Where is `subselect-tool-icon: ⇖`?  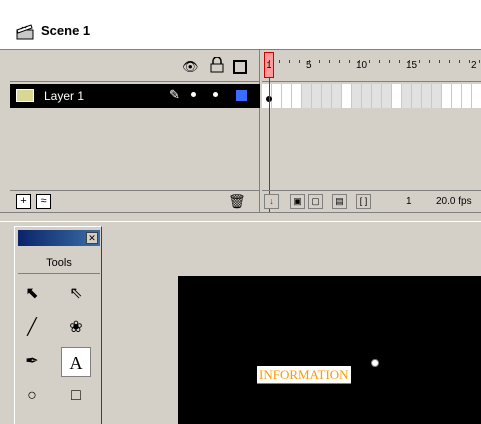 subselect-tool-icon: ⇖ is located at coordinates (76, 294).